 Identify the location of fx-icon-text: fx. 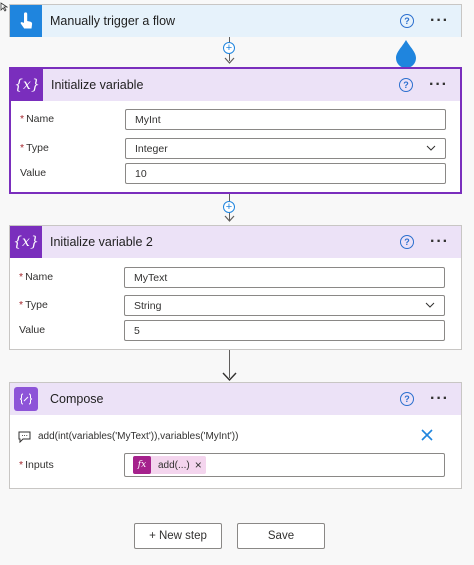
(142, 465).